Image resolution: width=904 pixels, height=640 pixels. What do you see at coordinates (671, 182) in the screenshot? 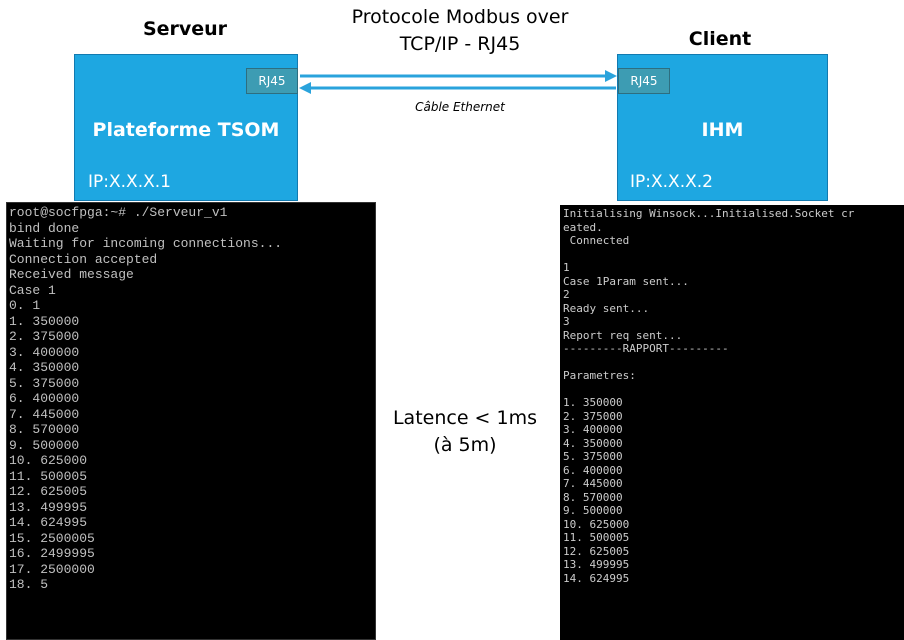
I see `client-ip-label: IP:X.X.X.2` at bounding box center [671, 182].